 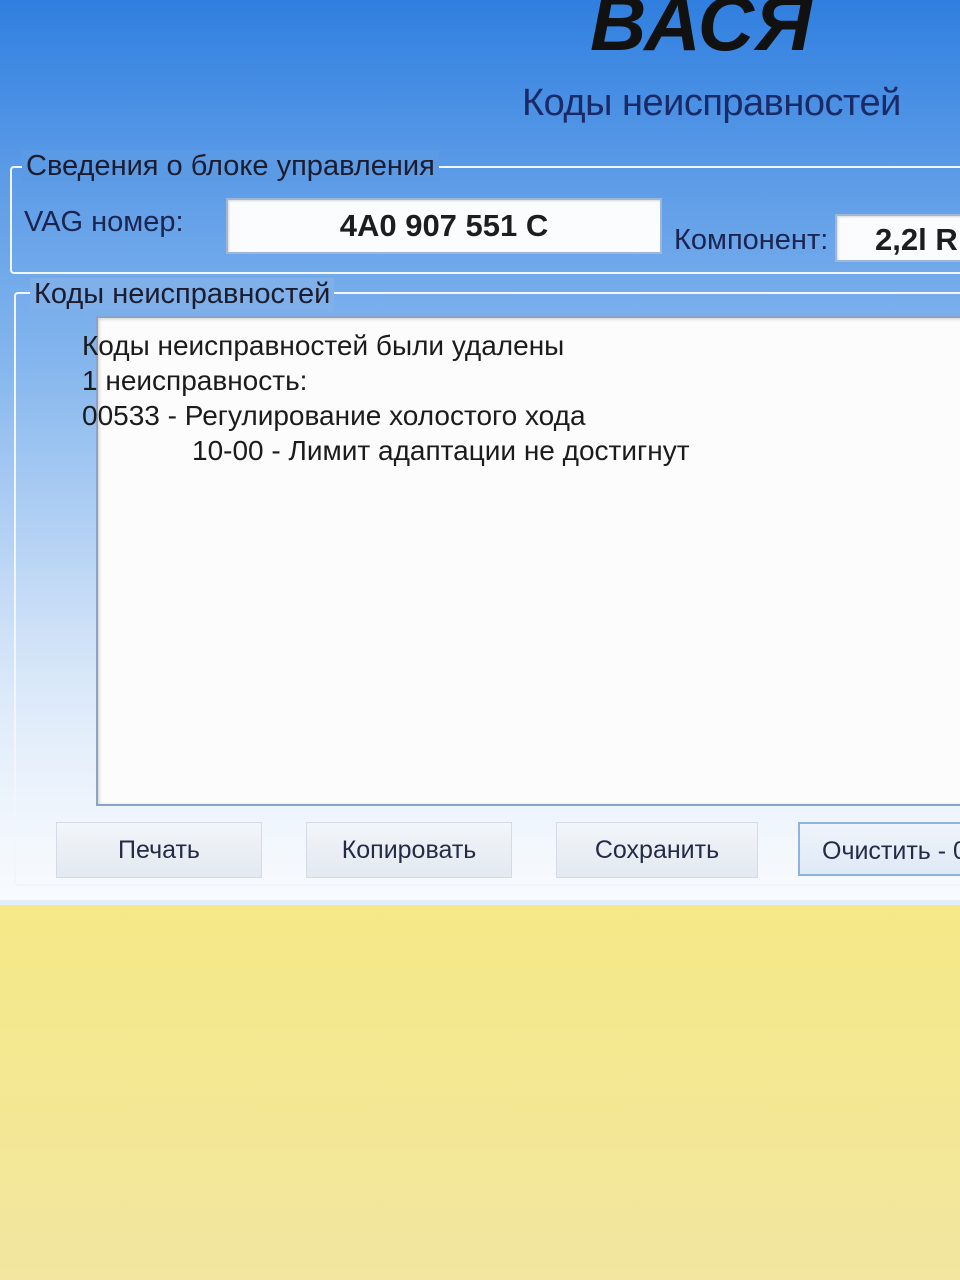 What do you see at coordinates (897, 238) in the screenshot?
I see `component-field: 2,2l R` at bounding box center [897, 238].